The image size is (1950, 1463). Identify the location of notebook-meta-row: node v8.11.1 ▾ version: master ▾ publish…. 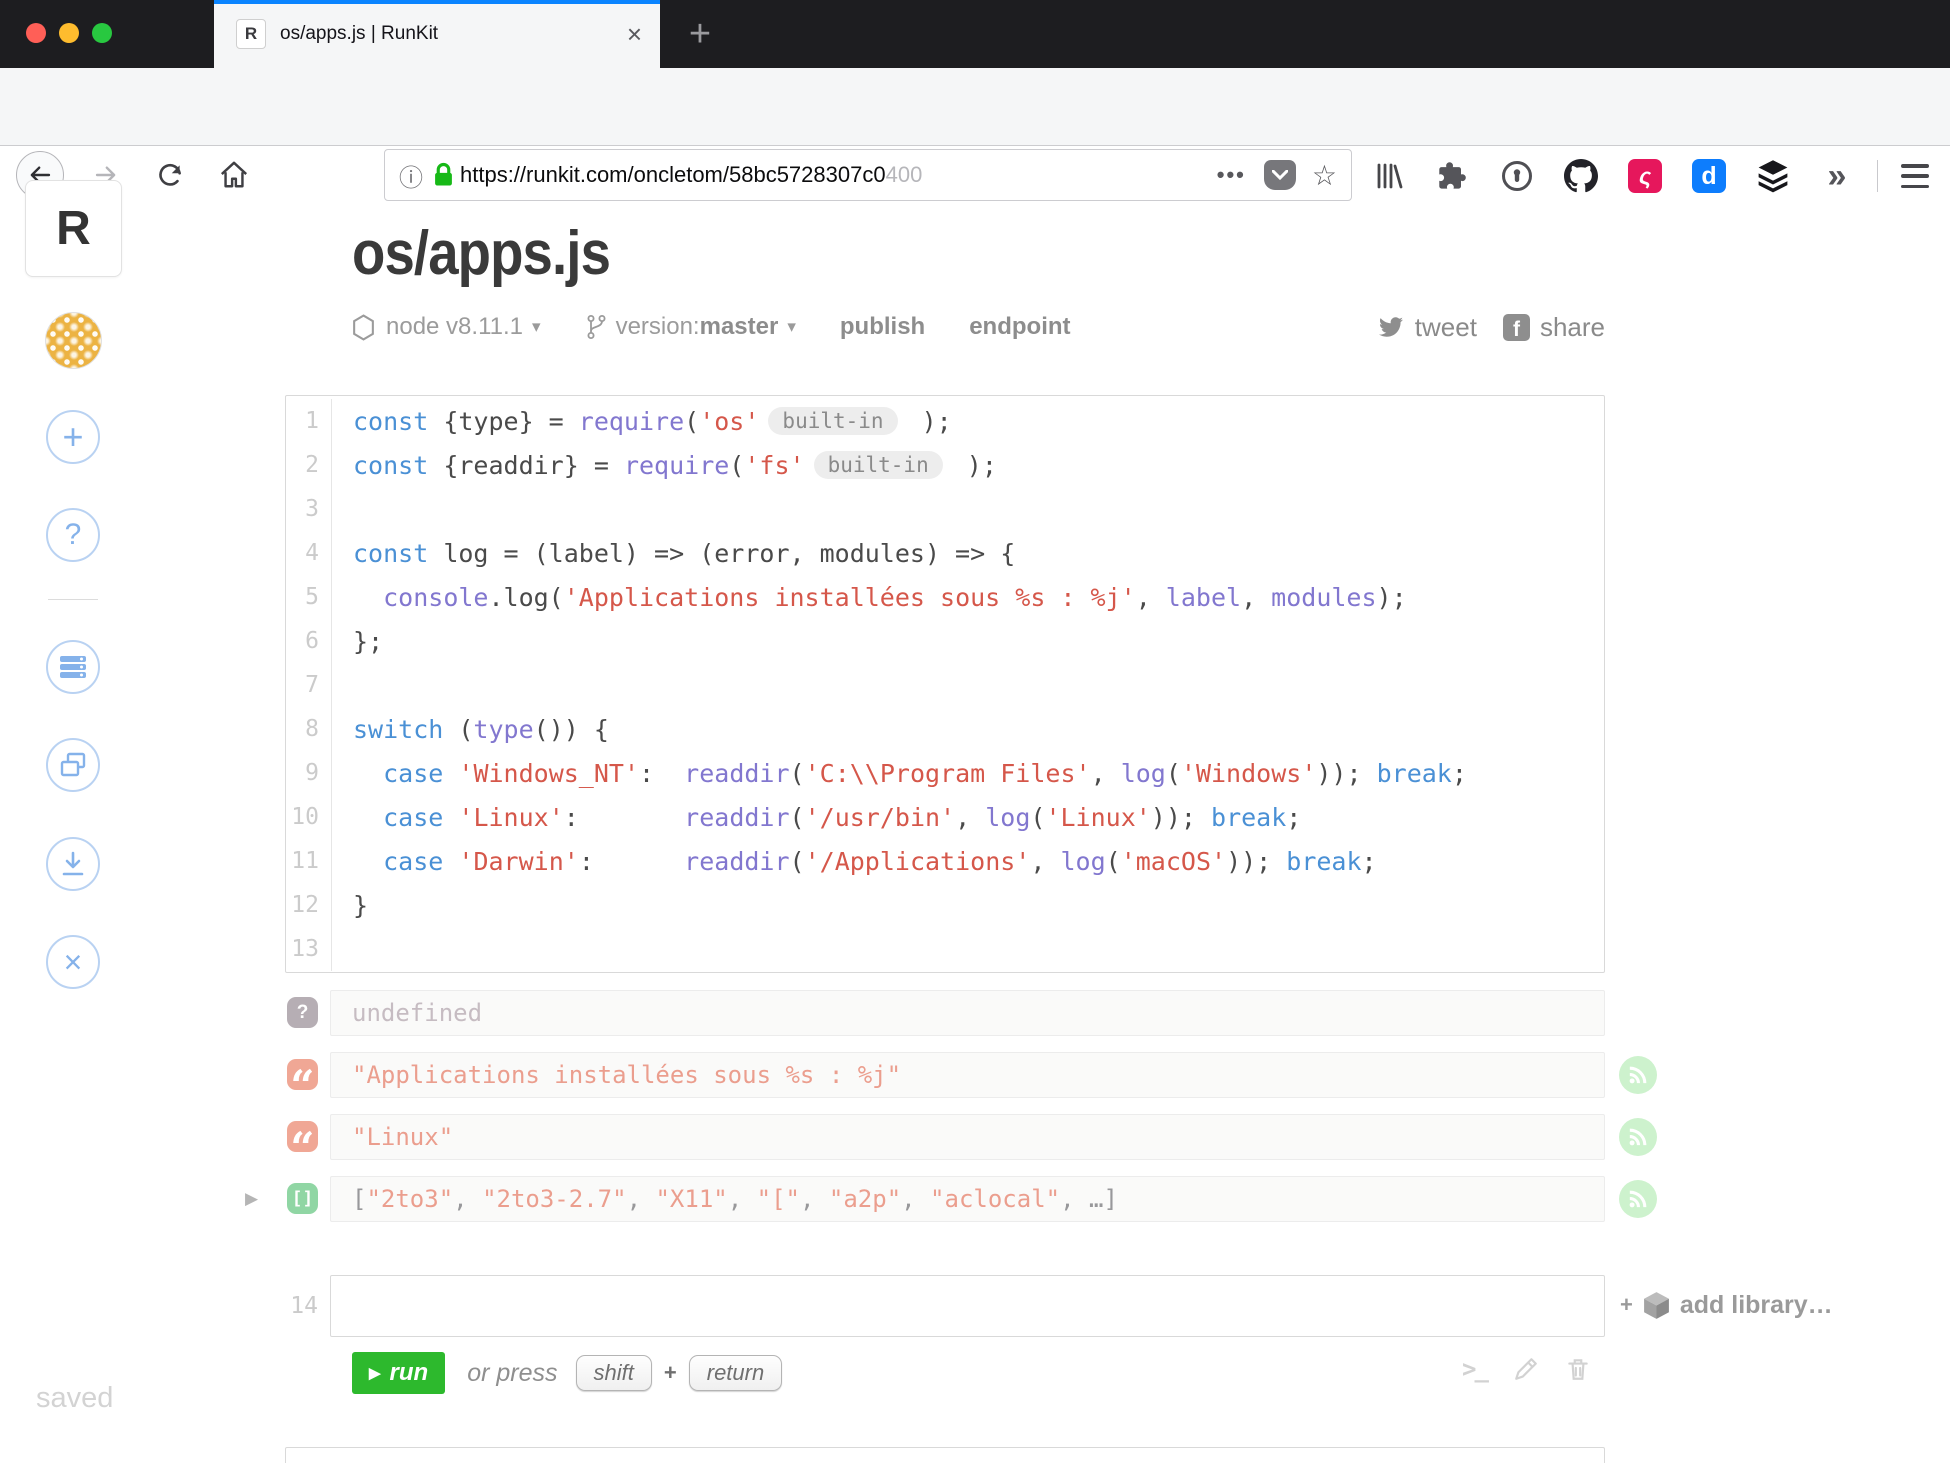
(733, 327).